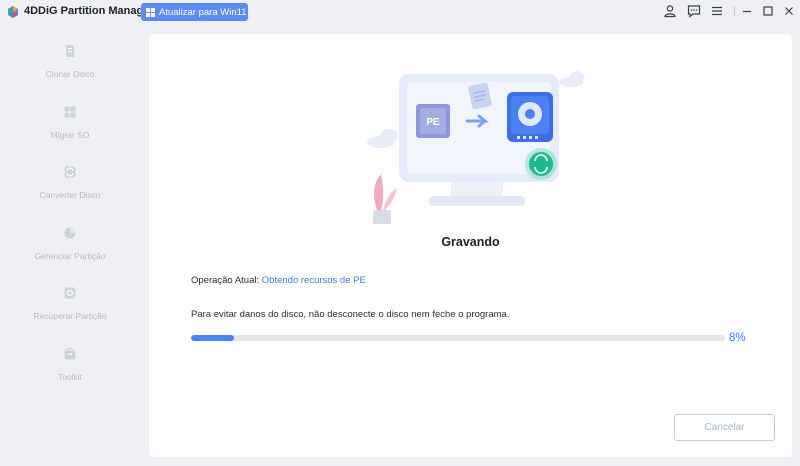  I want to click on sidebar-item-label: Converter Disco, so click(70, 195).